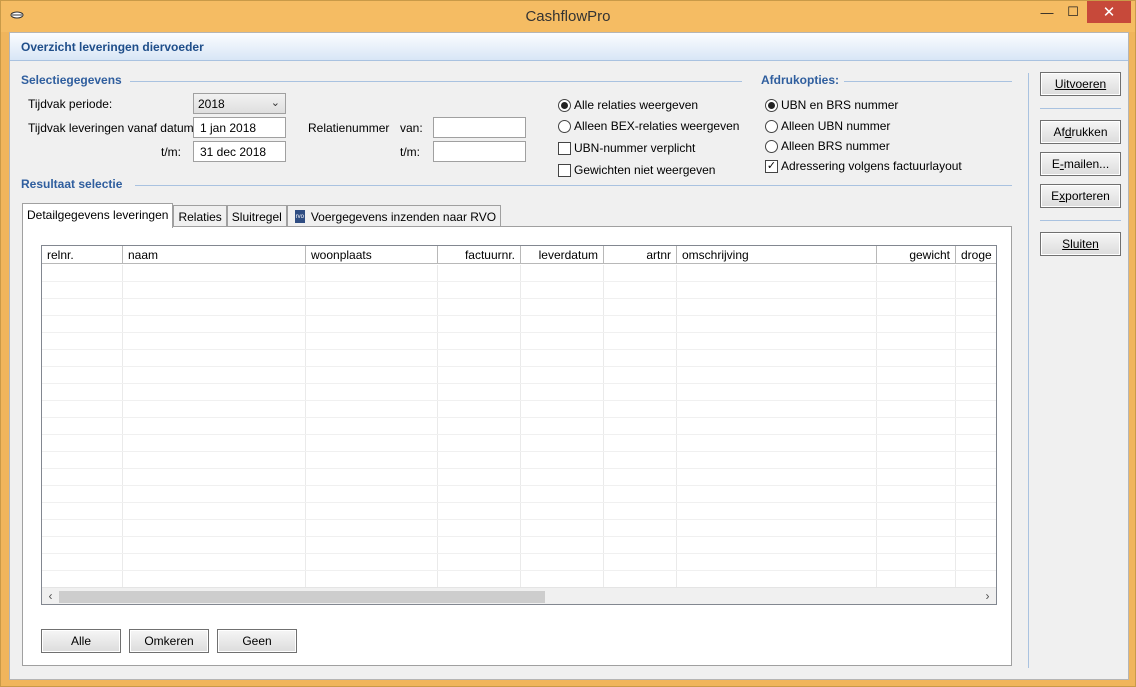 This screenshot has height=687, width=1136. I want to click on period-select: 2018 ⌄, so click(239, 103).